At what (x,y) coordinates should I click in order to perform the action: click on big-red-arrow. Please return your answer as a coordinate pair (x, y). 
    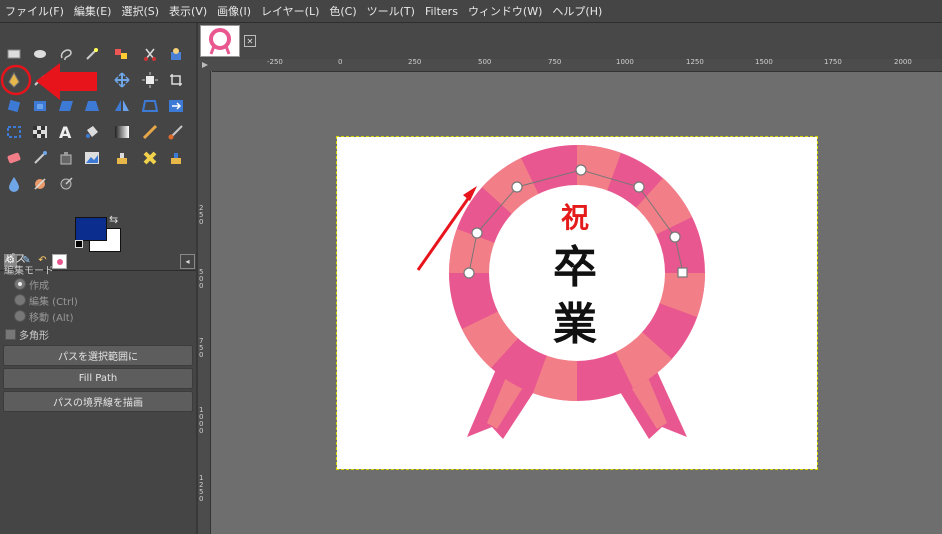
    Looking at the image, I should click on (66, 81).